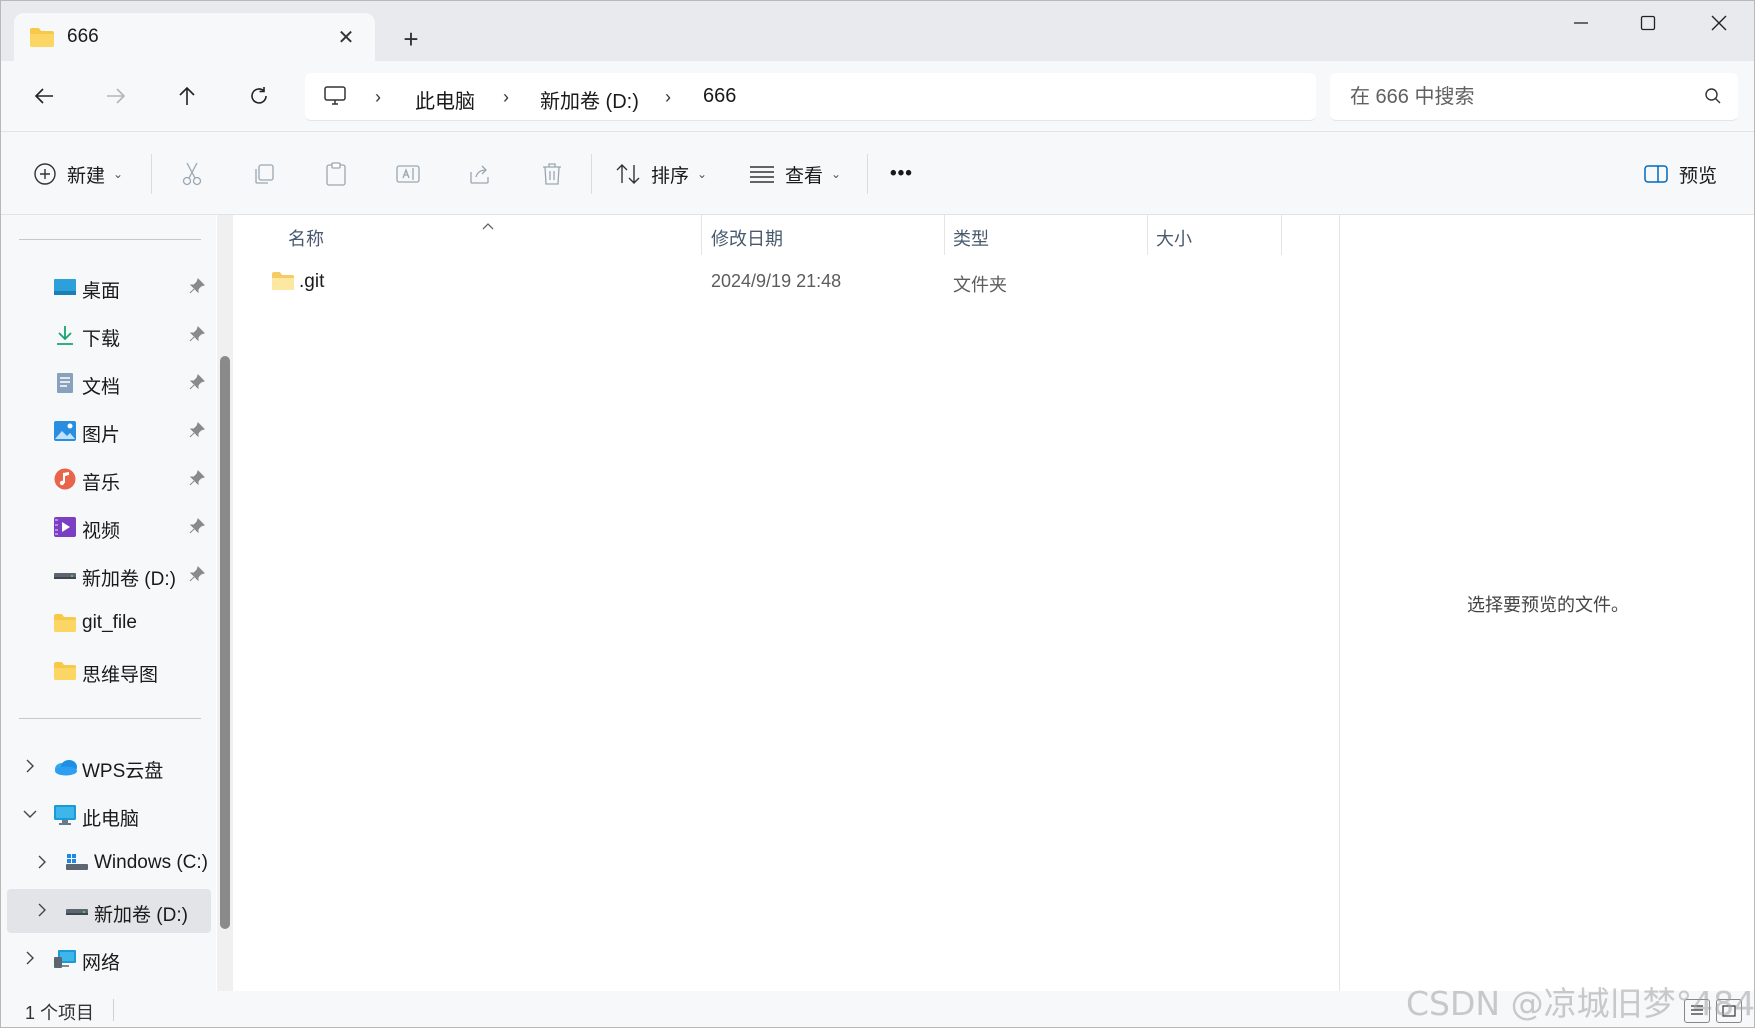  I want to click on sidebar-item-mindmap: 思维导图, so click(109, 671).